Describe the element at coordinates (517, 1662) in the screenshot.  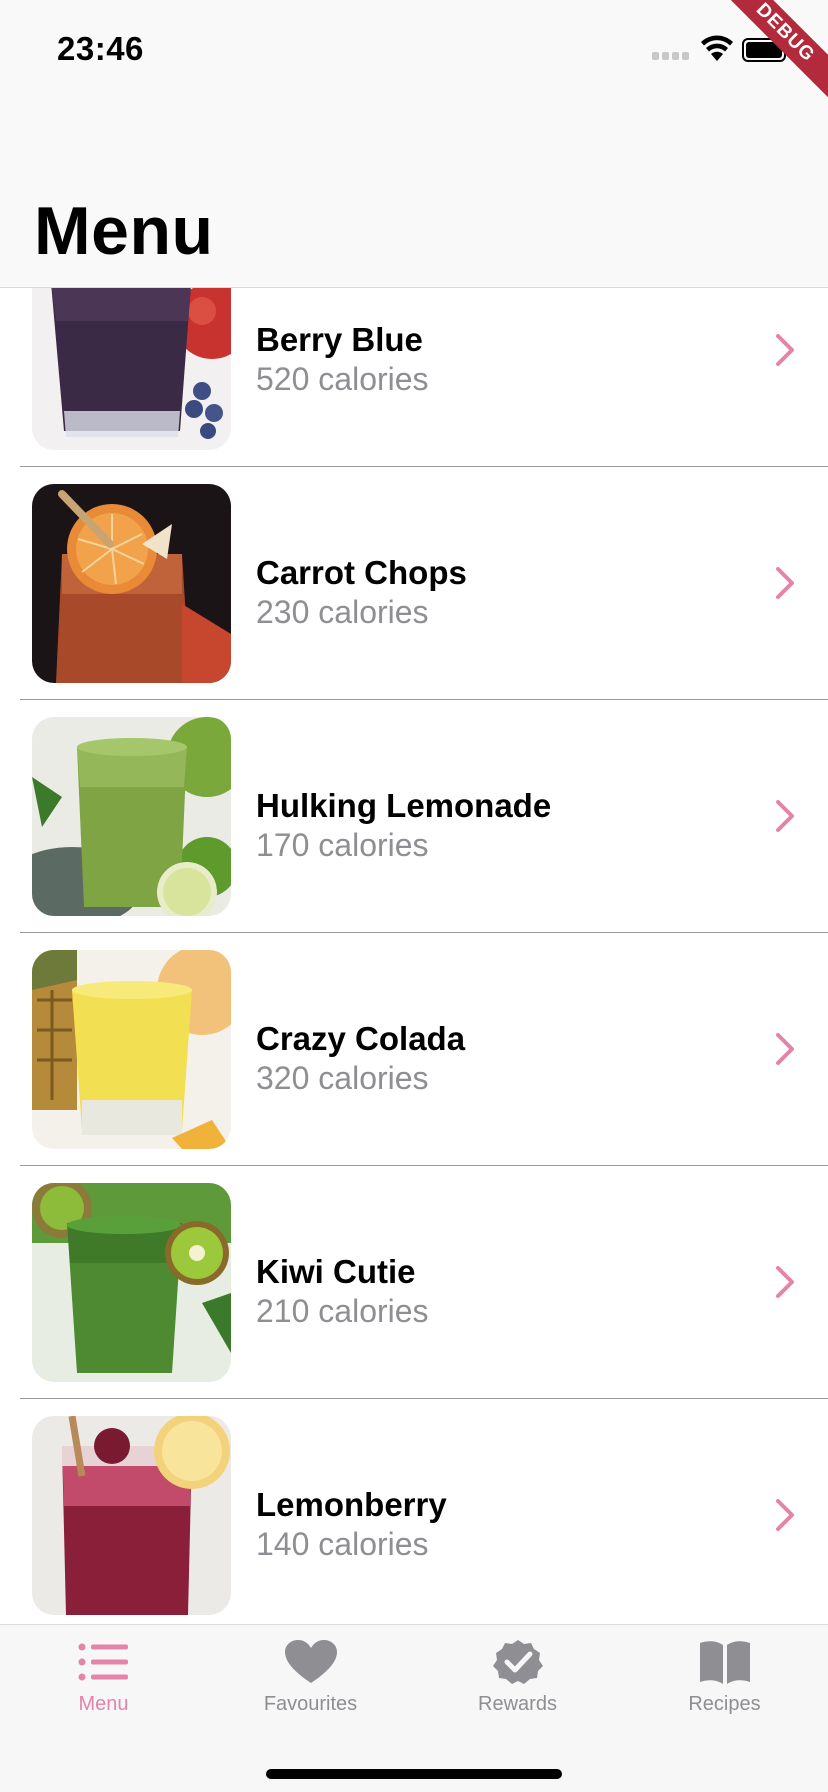
I see `badge-check-icon` at that location.